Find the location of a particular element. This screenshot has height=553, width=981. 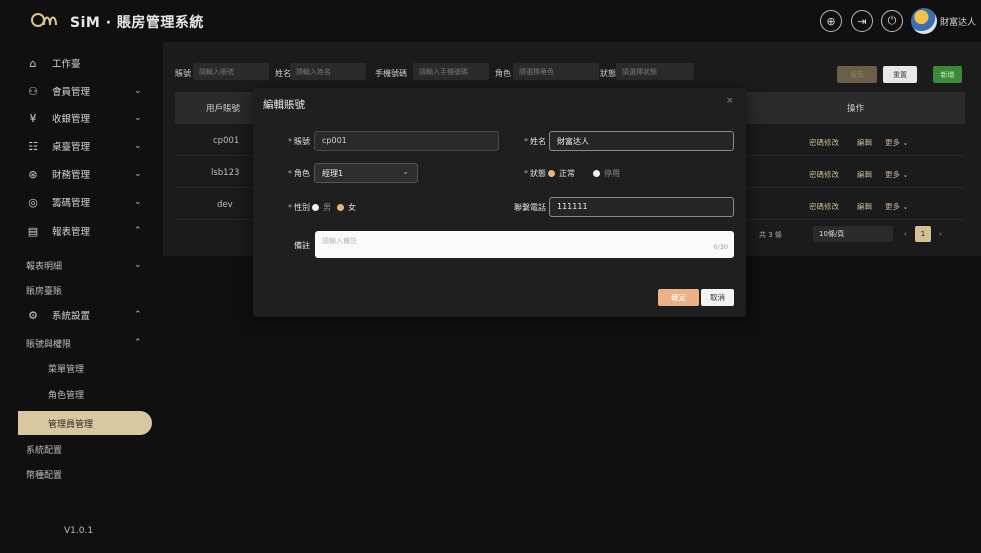

sidebar-item-label: 會員管理 is located at coordinates (71, 92).